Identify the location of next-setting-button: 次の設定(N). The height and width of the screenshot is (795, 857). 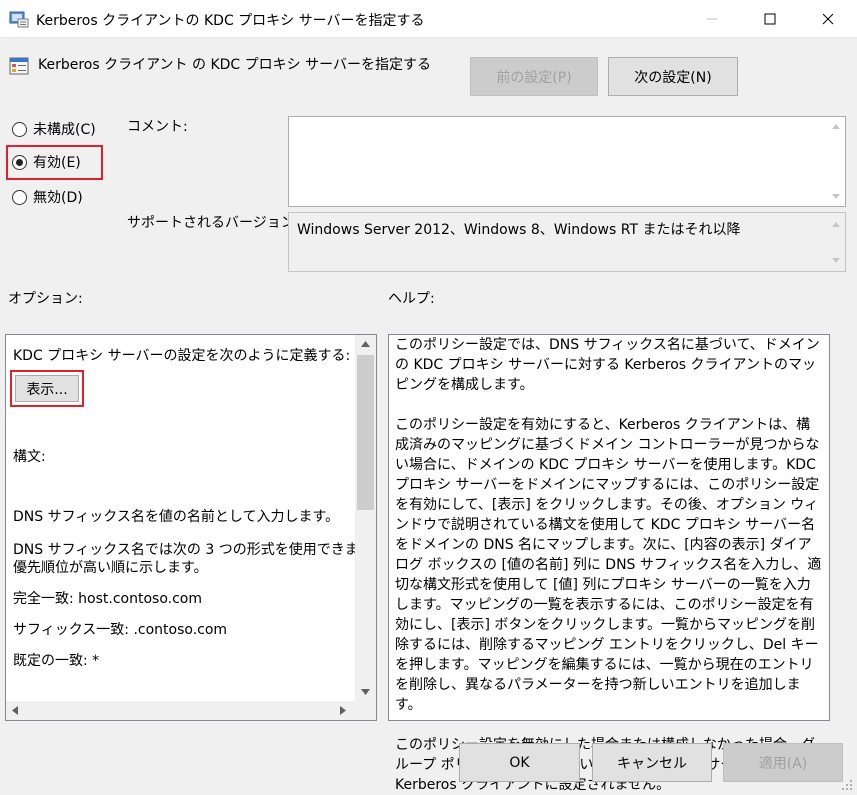
(673, 76).